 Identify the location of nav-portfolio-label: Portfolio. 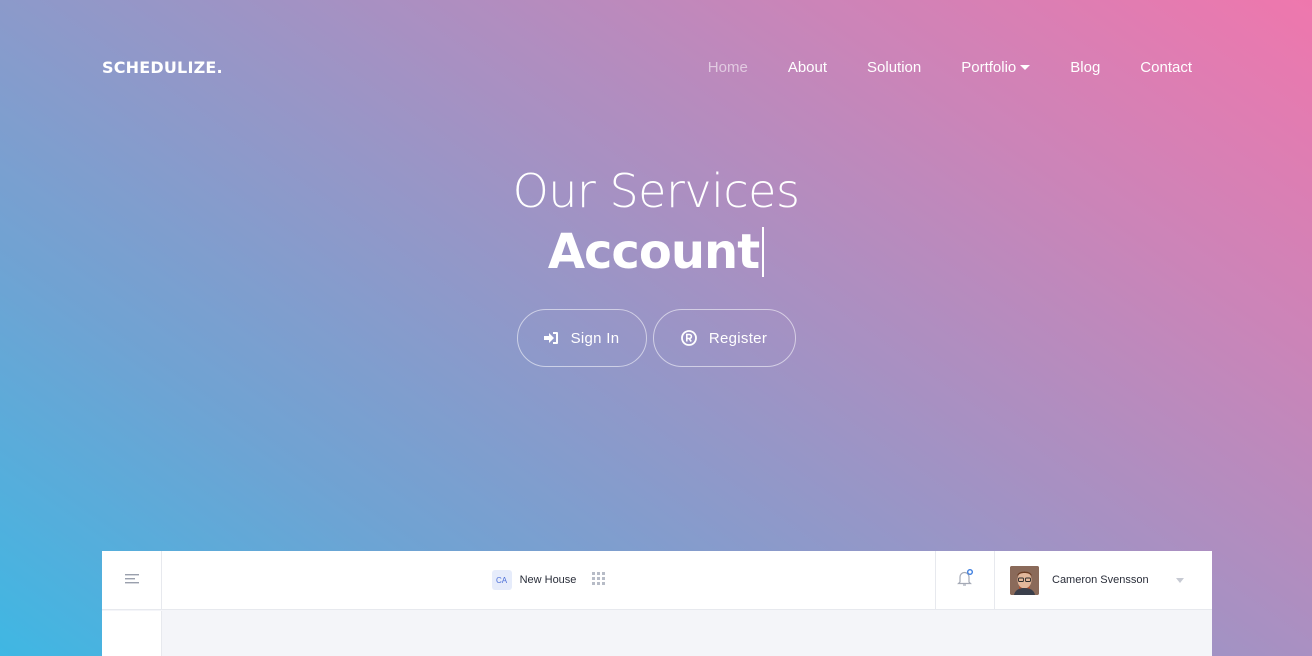
(989, 67).